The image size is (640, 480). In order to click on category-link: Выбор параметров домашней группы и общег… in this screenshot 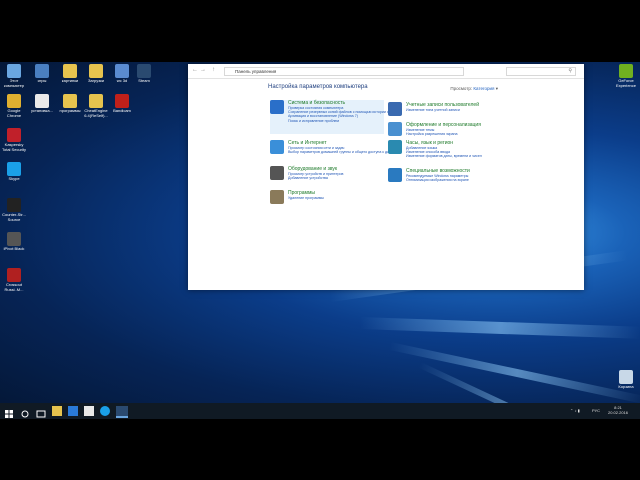, I will do `click(343, 152)`.